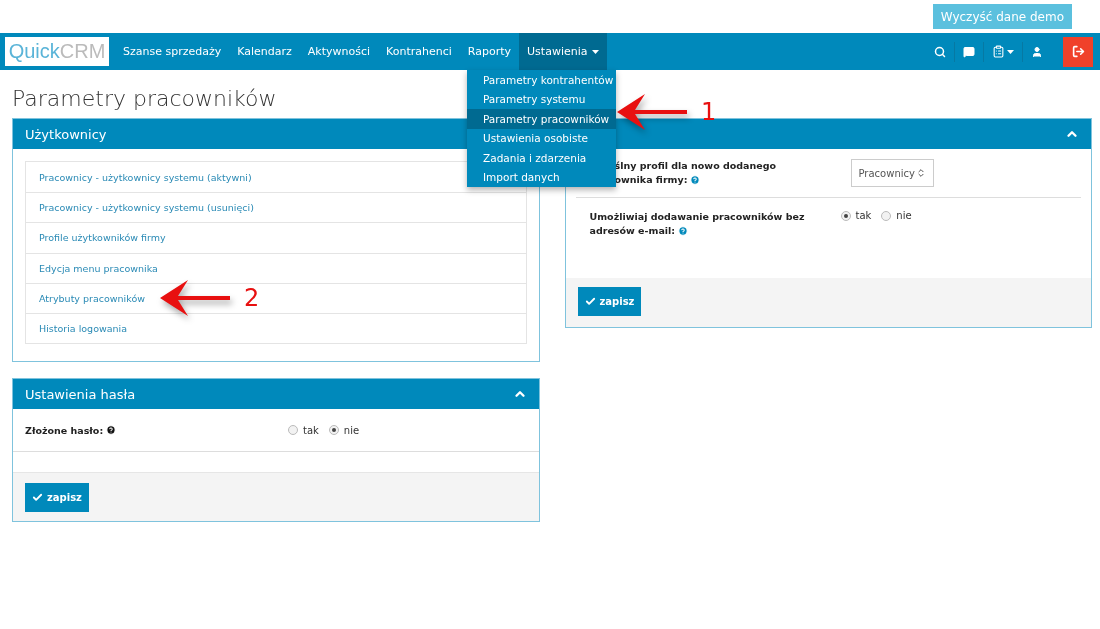 The image size is (1100, 629). What do you see at coordinates (80, 394) in the screenshot?
I see `panel-title: Ustawienia hasła` at bounding box center [80, 394].